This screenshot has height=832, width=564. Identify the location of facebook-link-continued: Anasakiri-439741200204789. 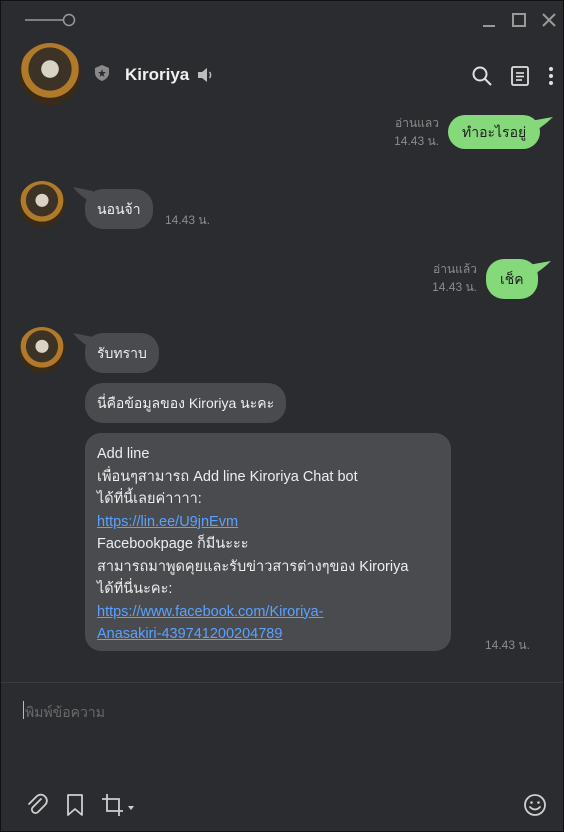
(268, 634).